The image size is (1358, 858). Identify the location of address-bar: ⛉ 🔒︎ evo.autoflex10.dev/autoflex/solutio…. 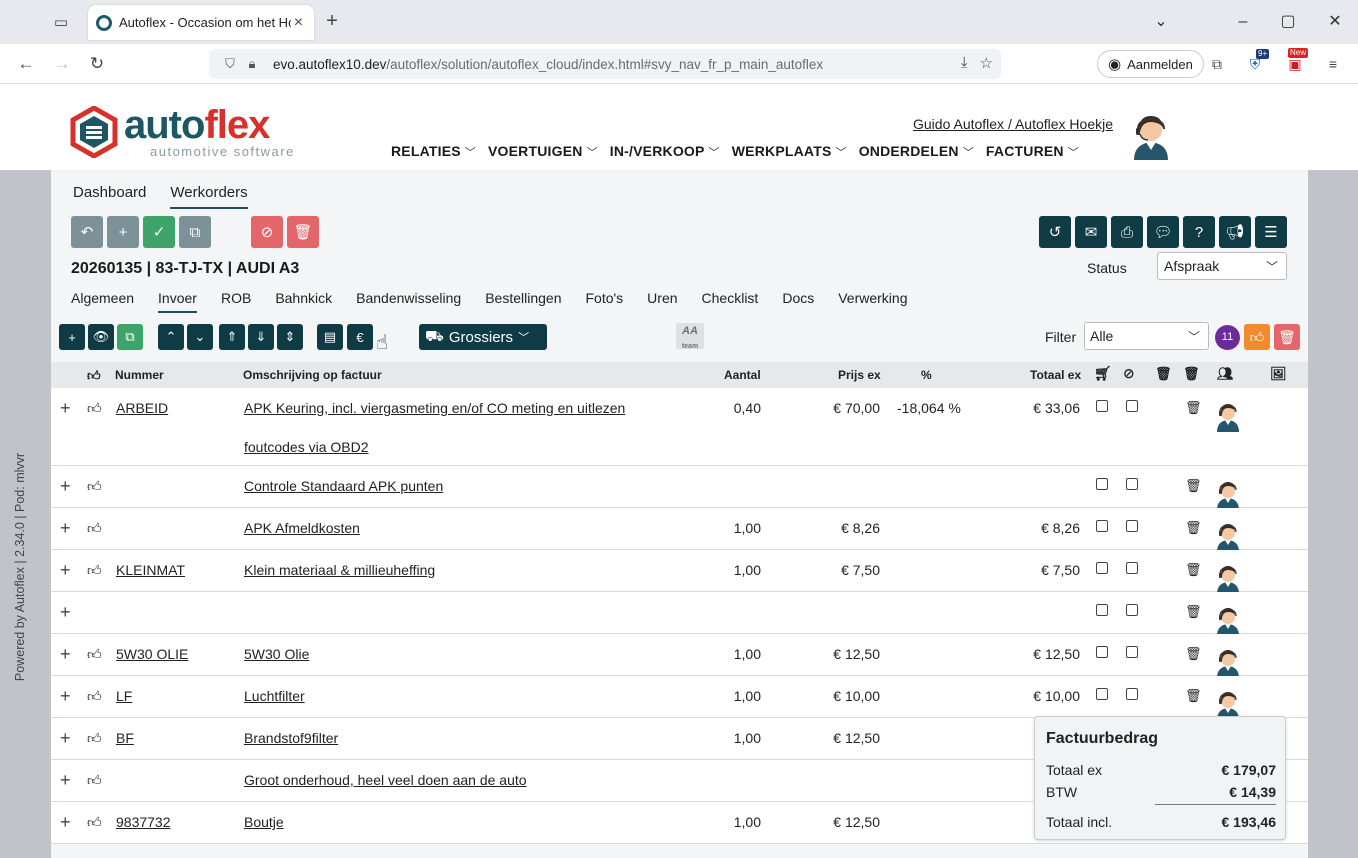
(605, 64).